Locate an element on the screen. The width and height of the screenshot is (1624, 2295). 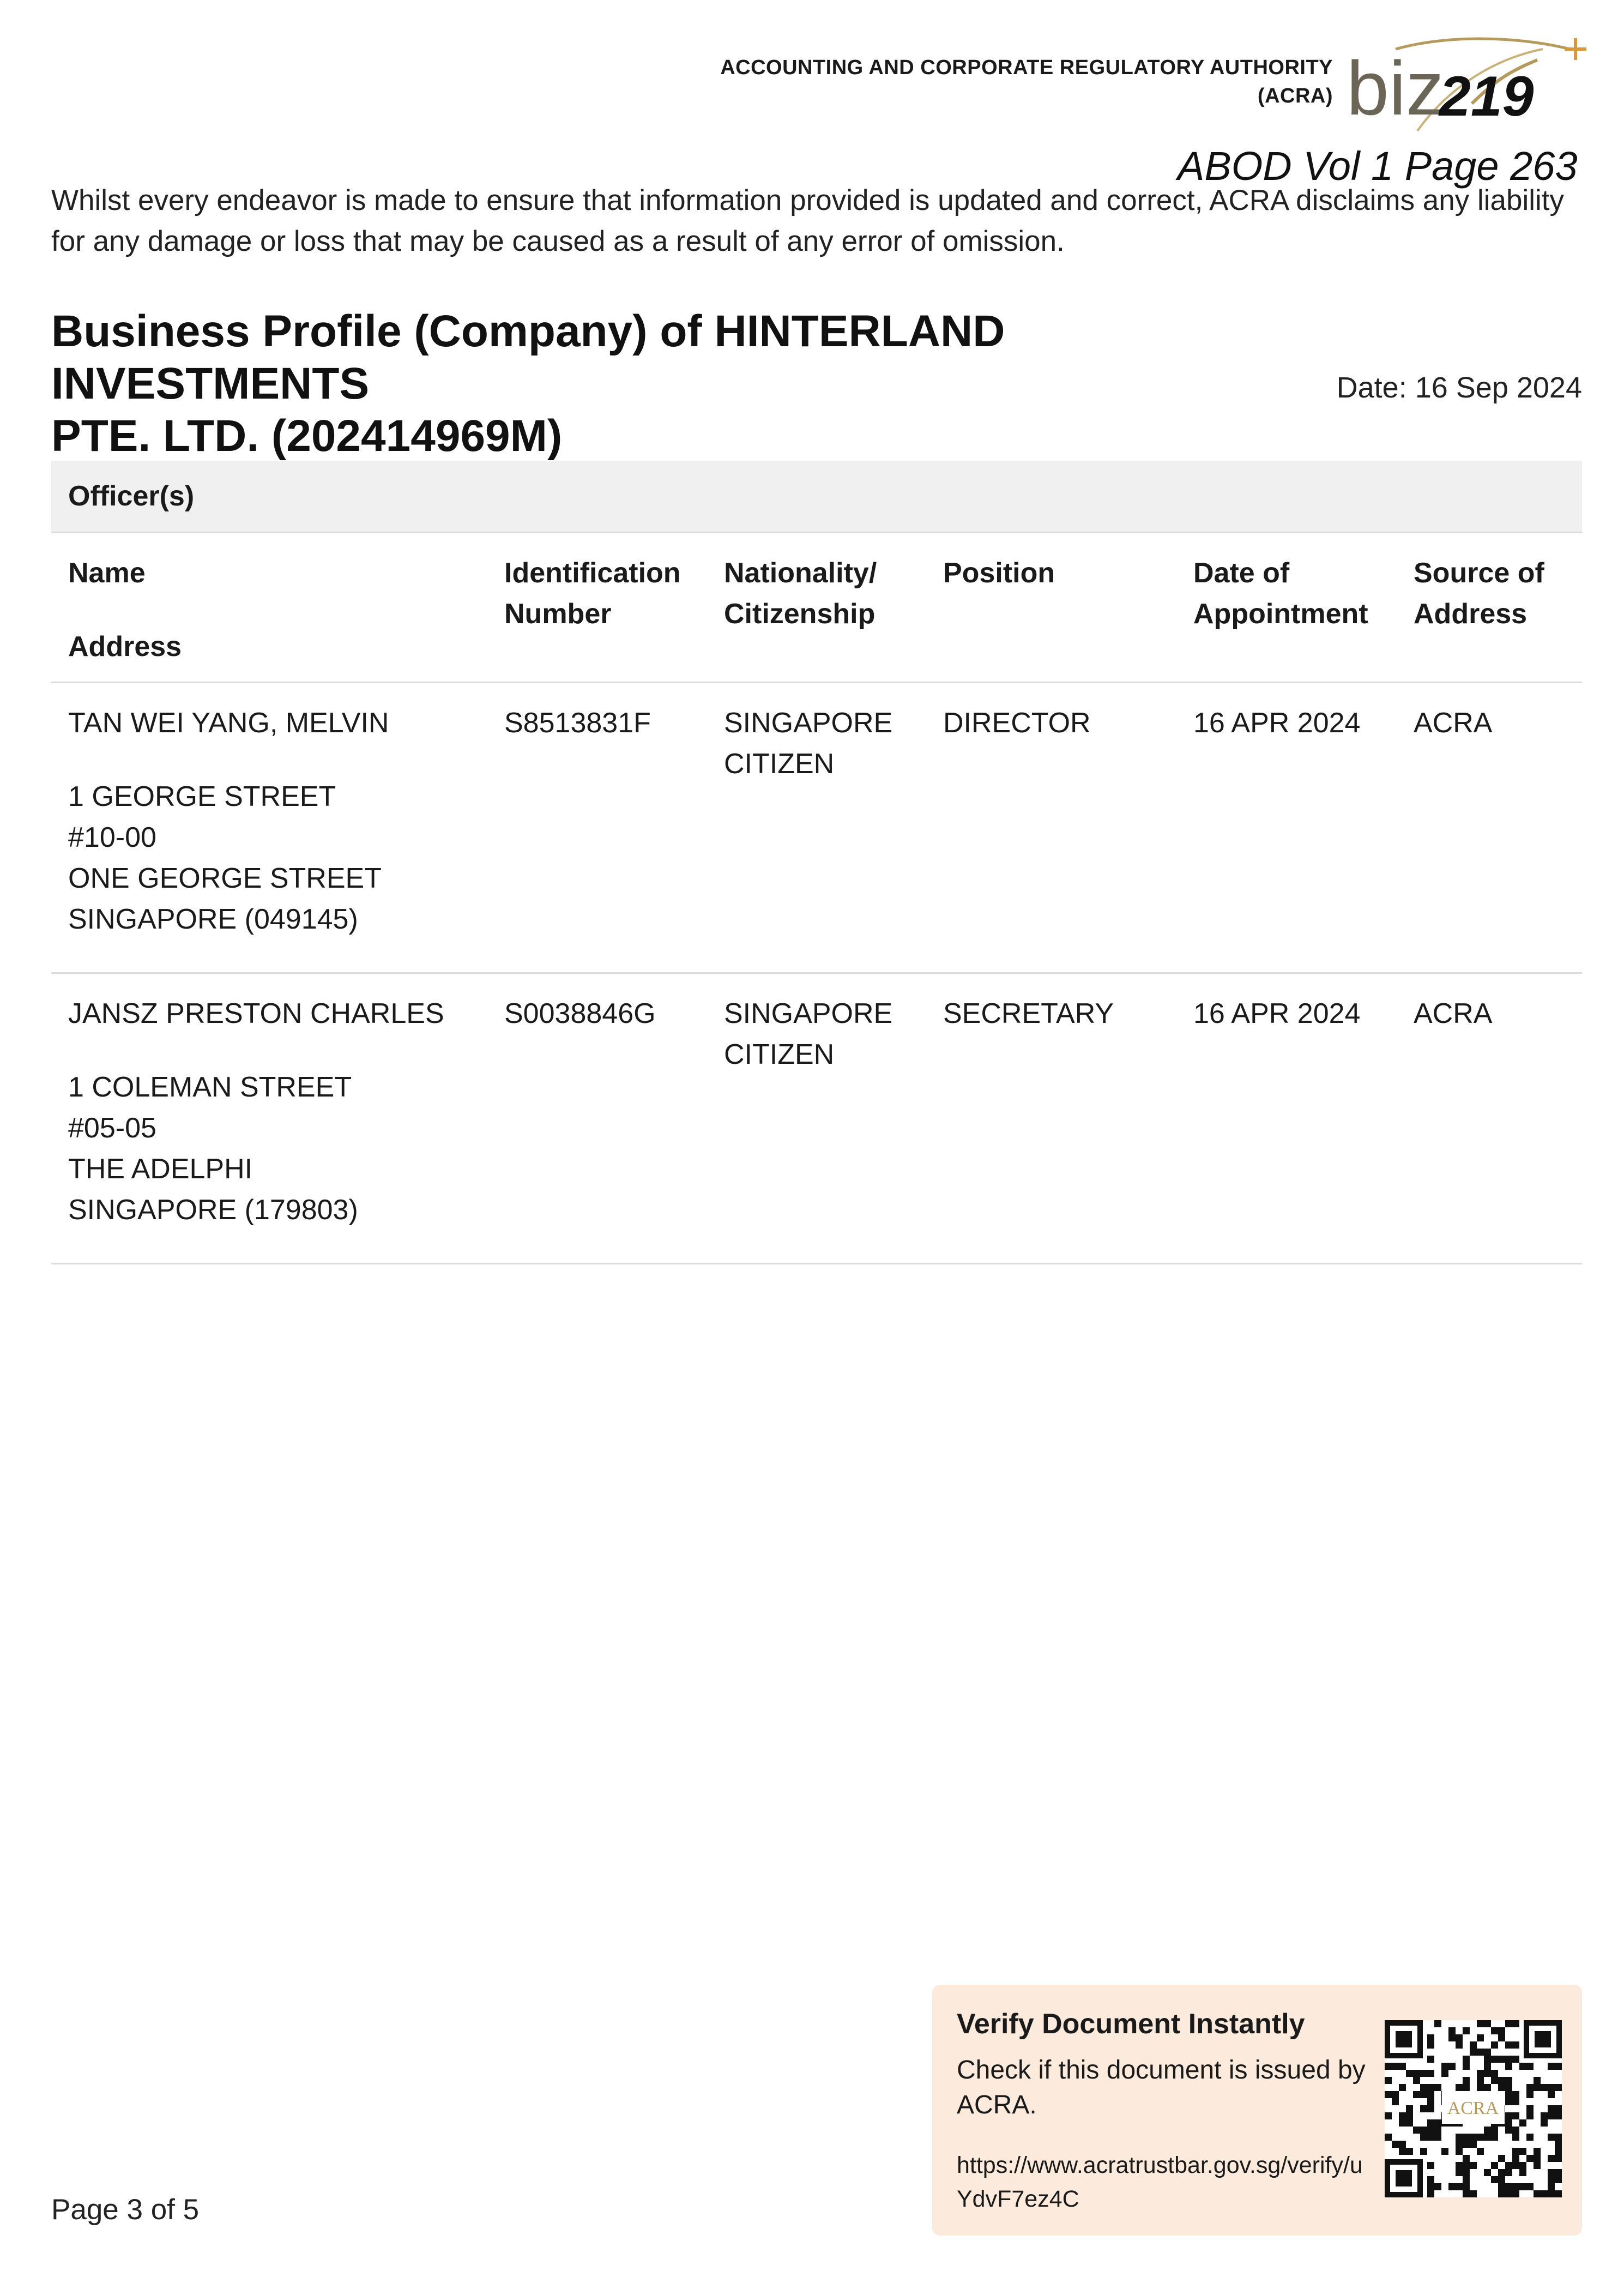
header-date-line-2: Appointment is located at coordinates (1280, 614).